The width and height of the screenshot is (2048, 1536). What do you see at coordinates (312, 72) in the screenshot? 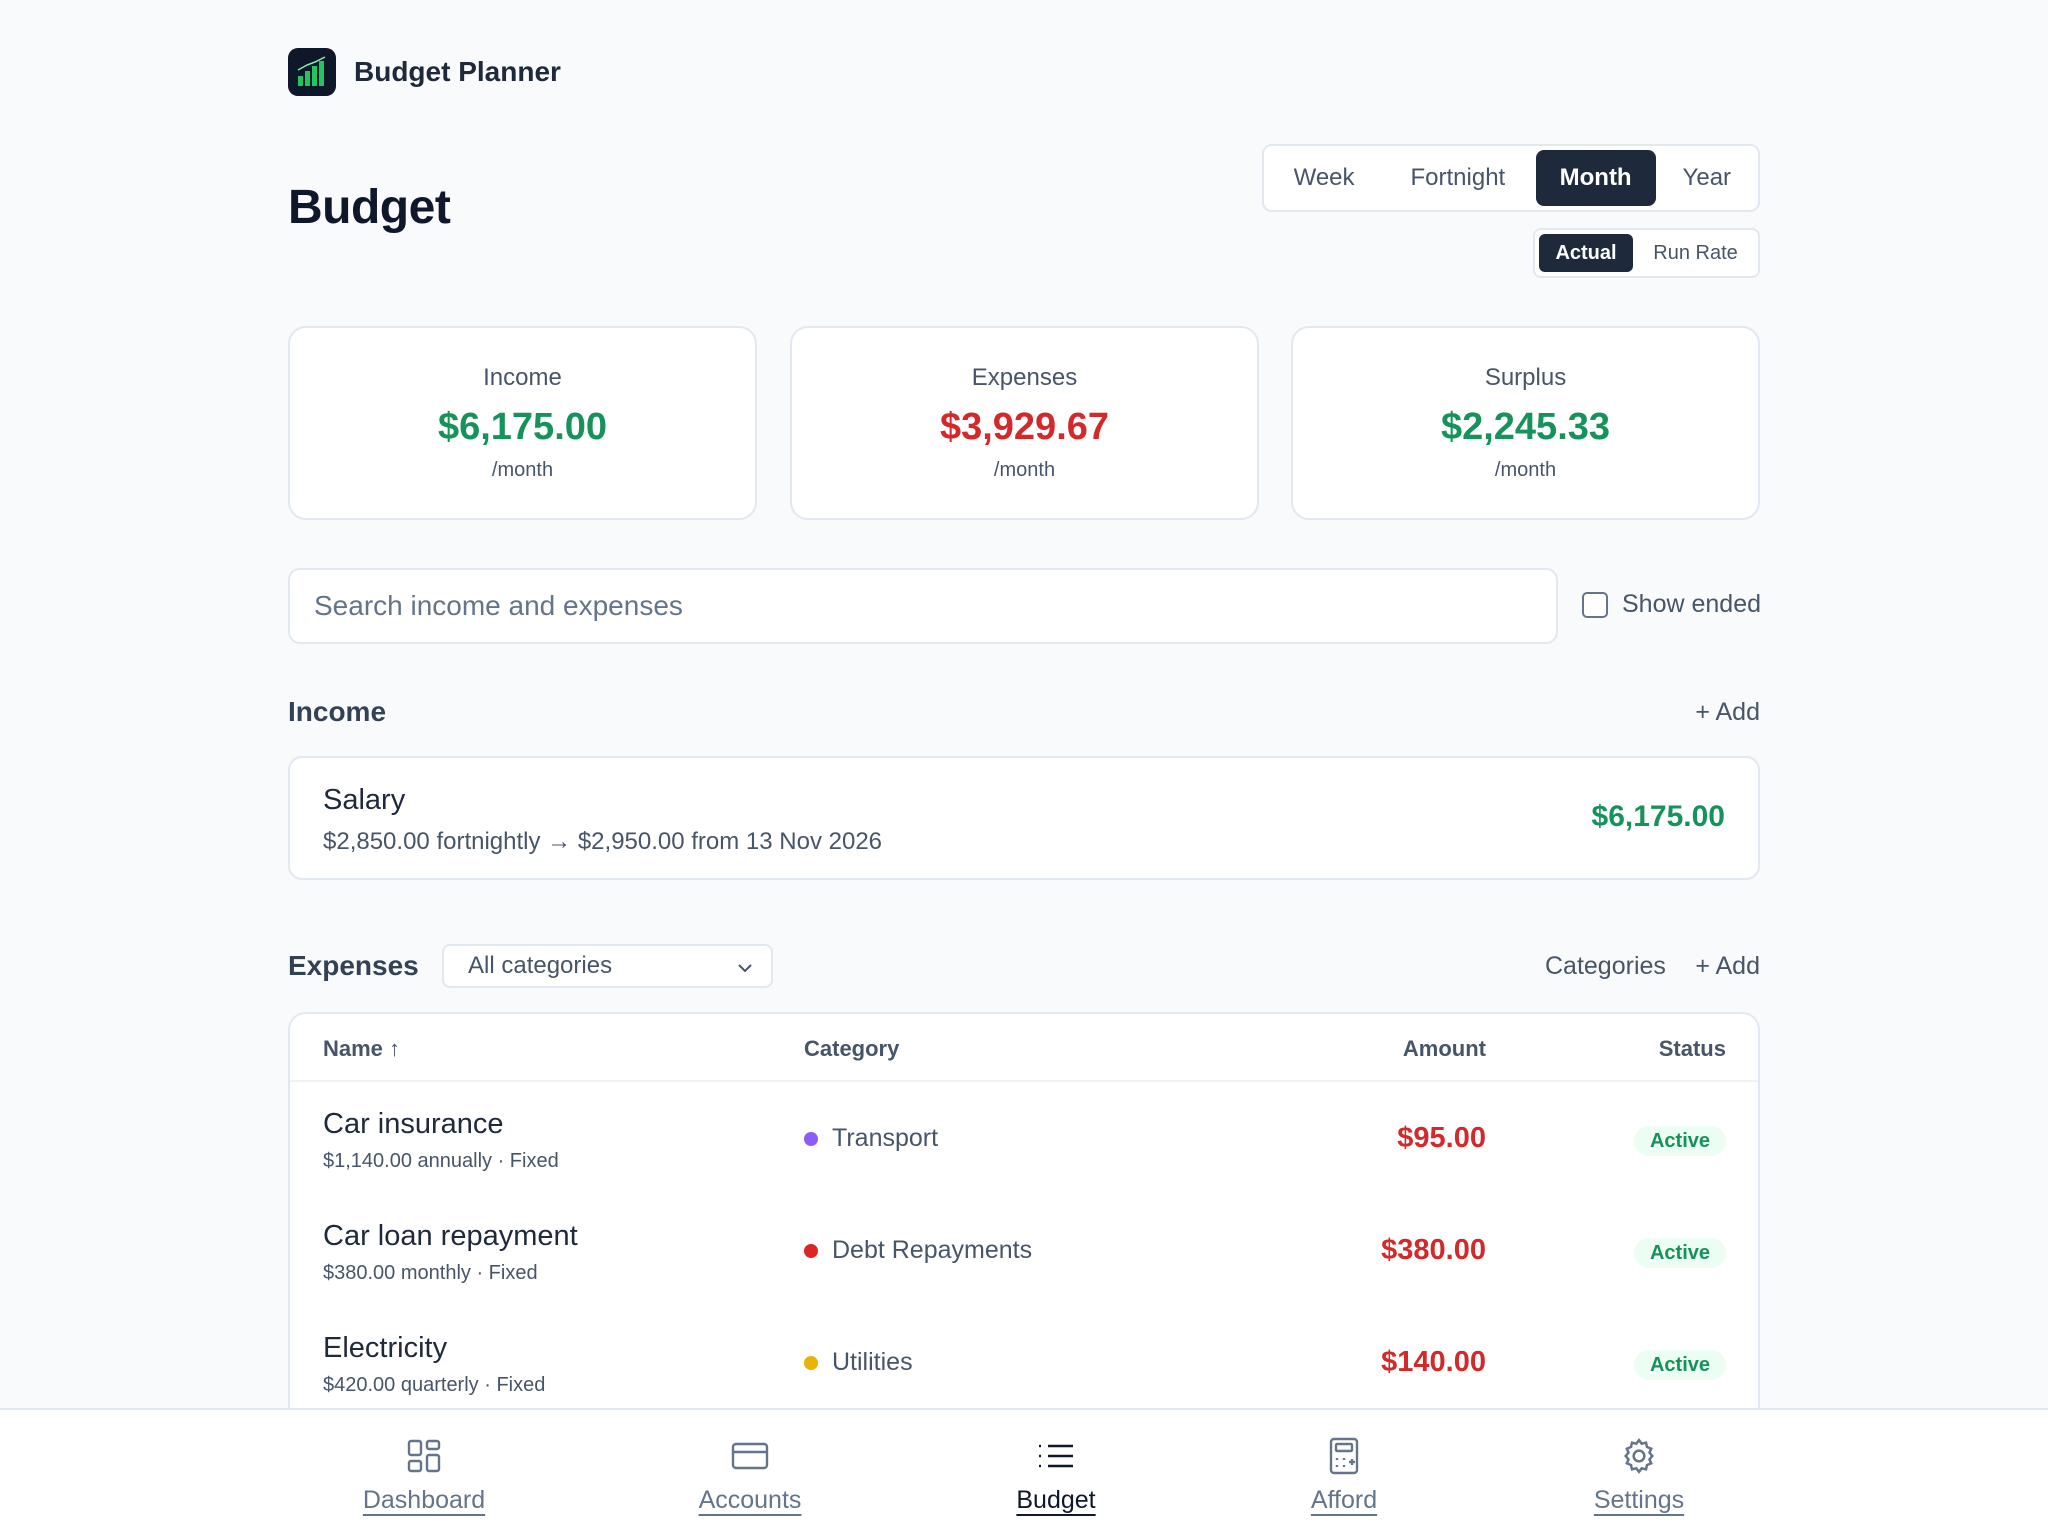
I see `bar-chart-icon` at bounding box center [312, 72].